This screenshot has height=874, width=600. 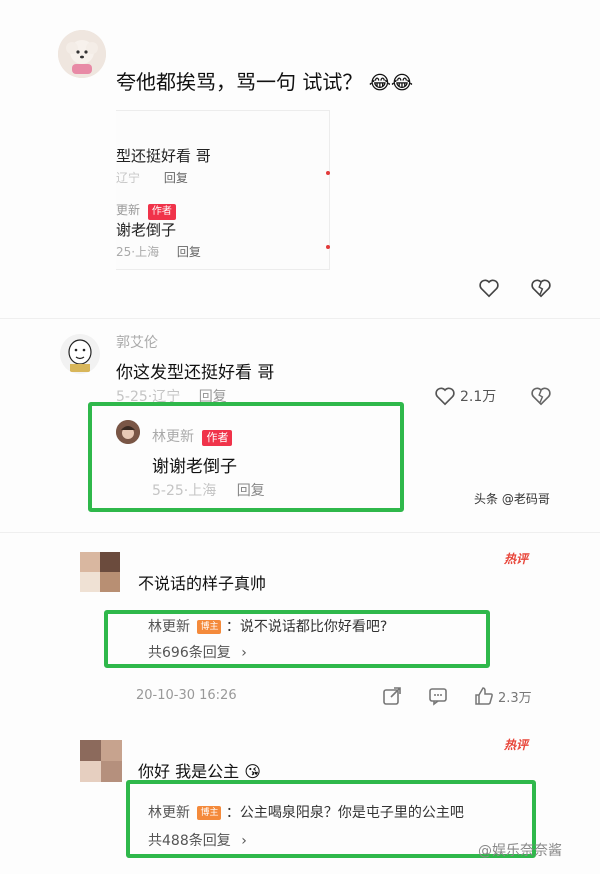 What do you see at coordinates (512, 499) in the screenshot?
I see `watermark-toutiao: 头条 @老码哥` at bounding box center [512, 499].